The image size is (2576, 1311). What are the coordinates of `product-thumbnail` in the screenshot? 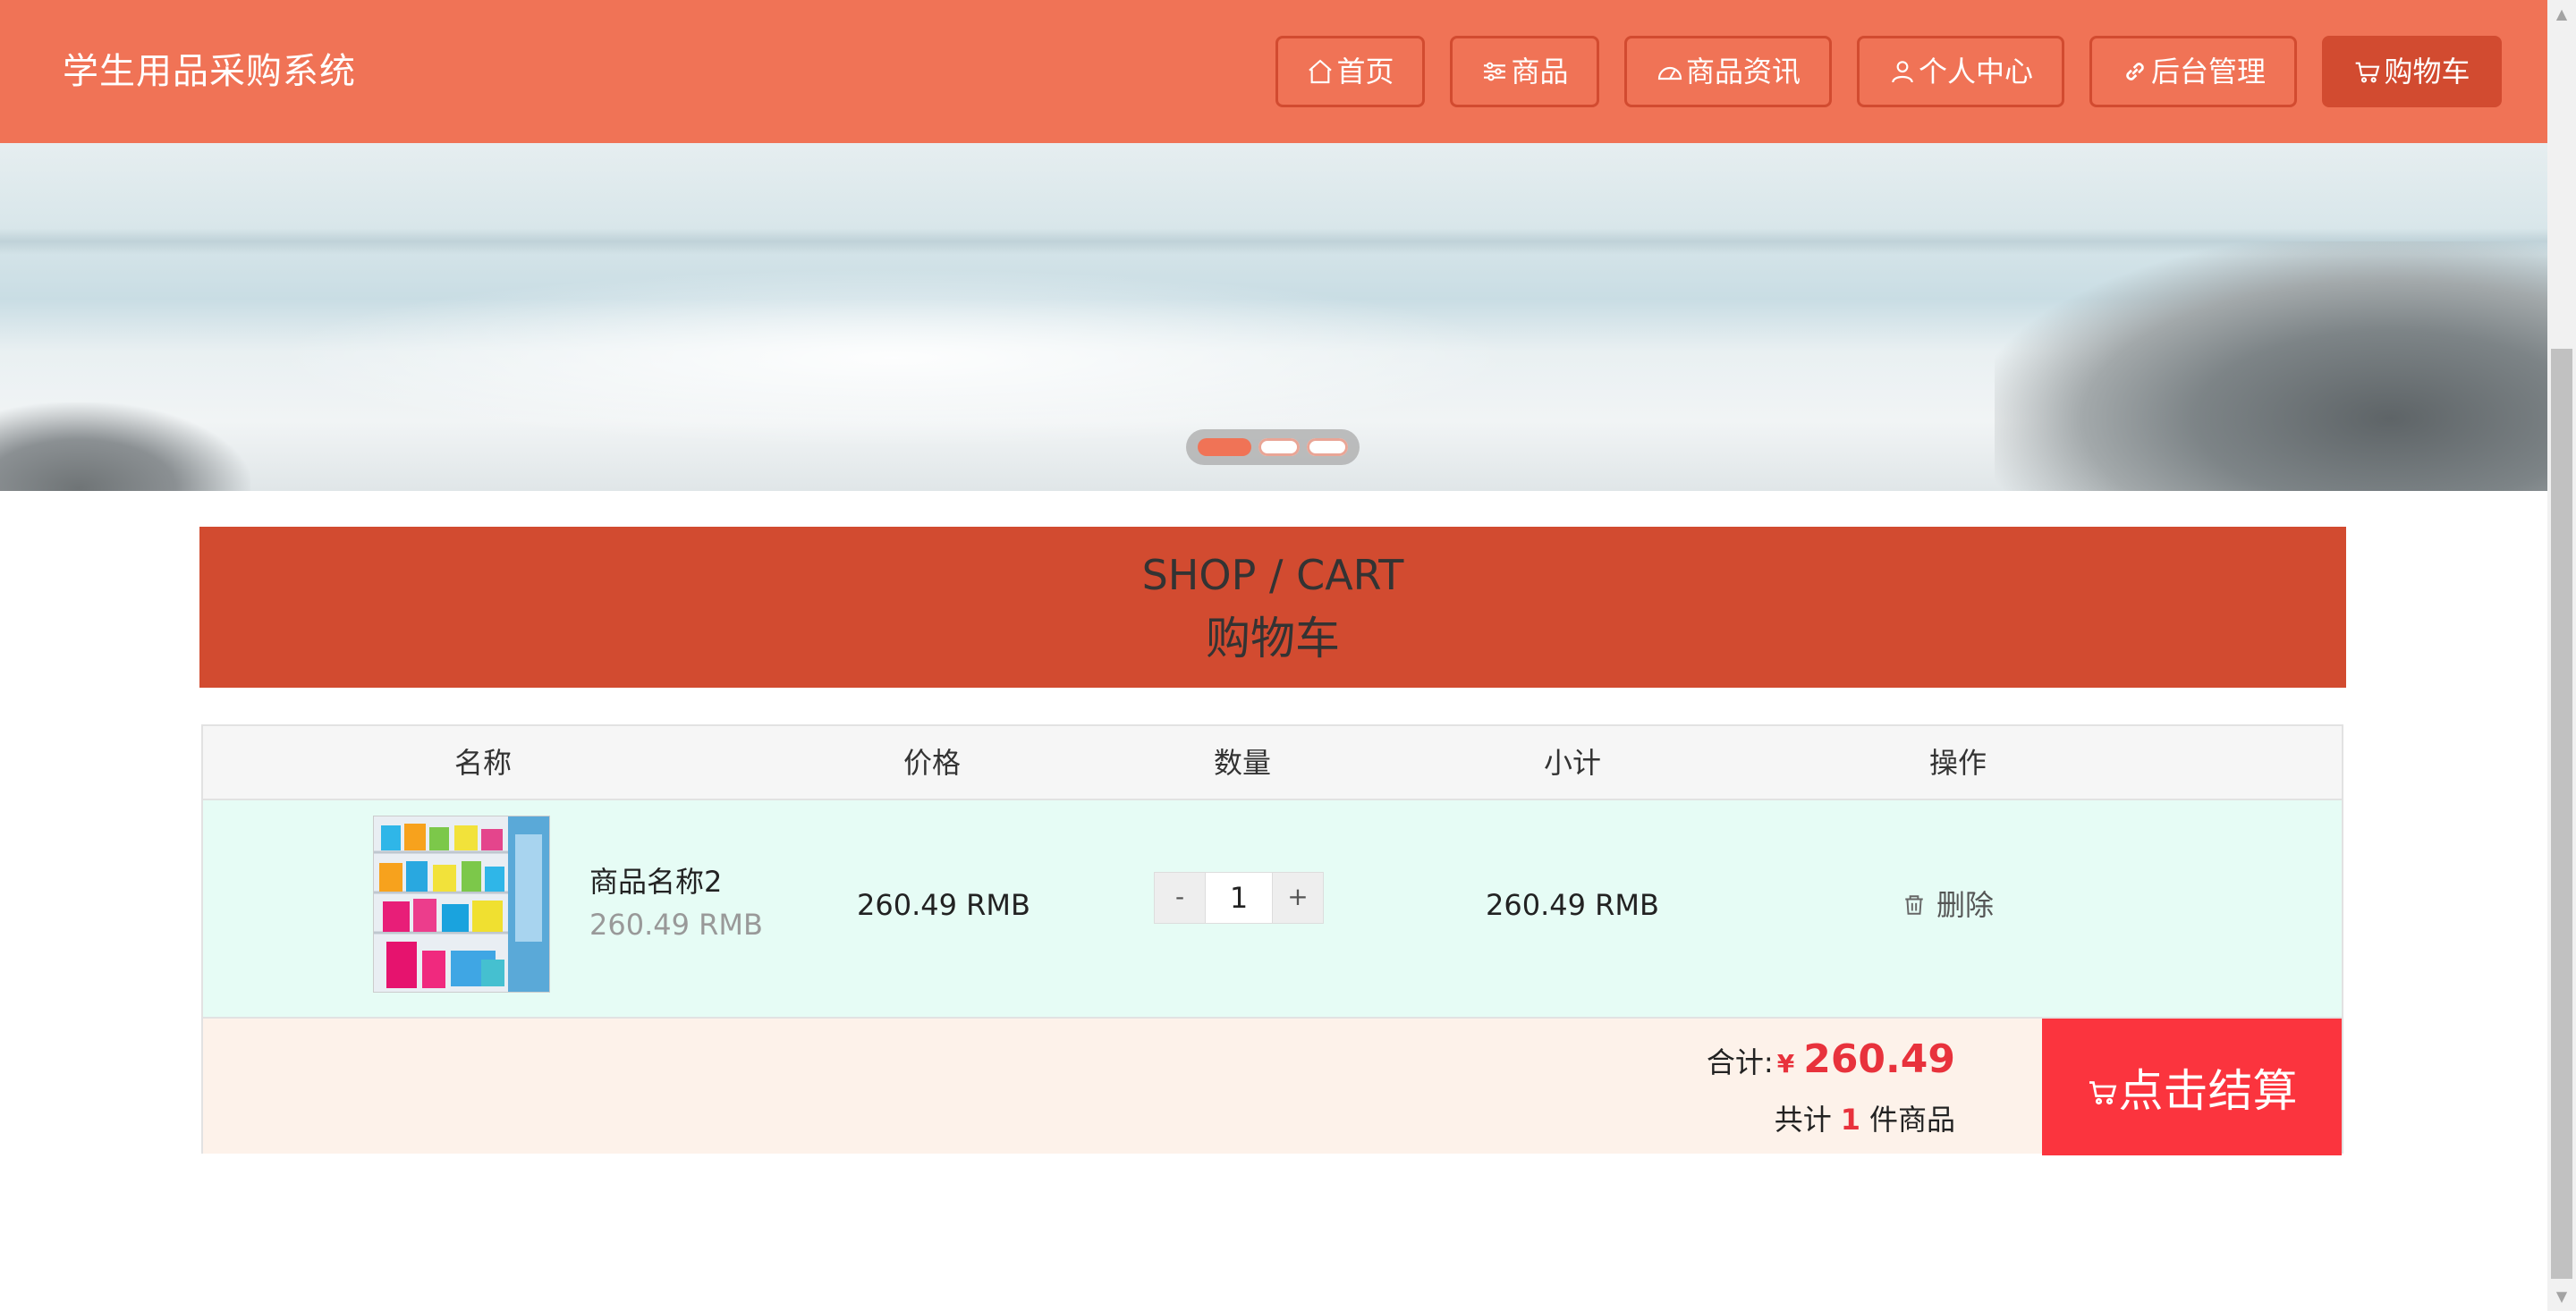 It's located at (461, 904).